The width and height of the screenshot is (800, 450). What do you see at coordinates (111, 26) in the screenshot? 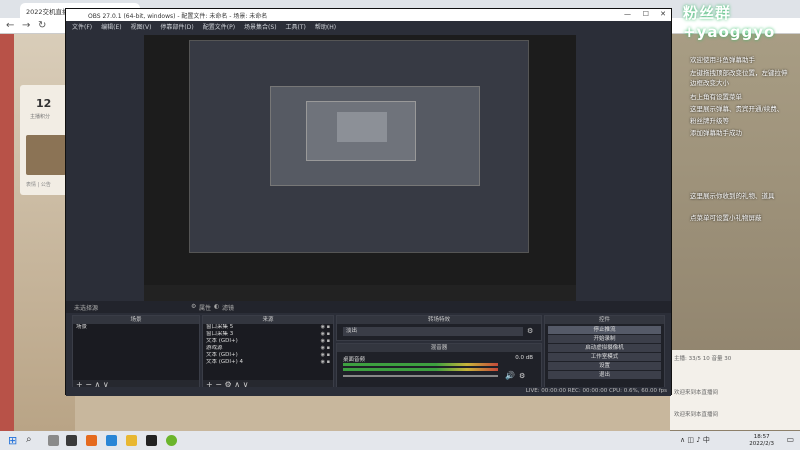
I see `menu-edit: 编辑(E)` at bounding box center [111, 26].